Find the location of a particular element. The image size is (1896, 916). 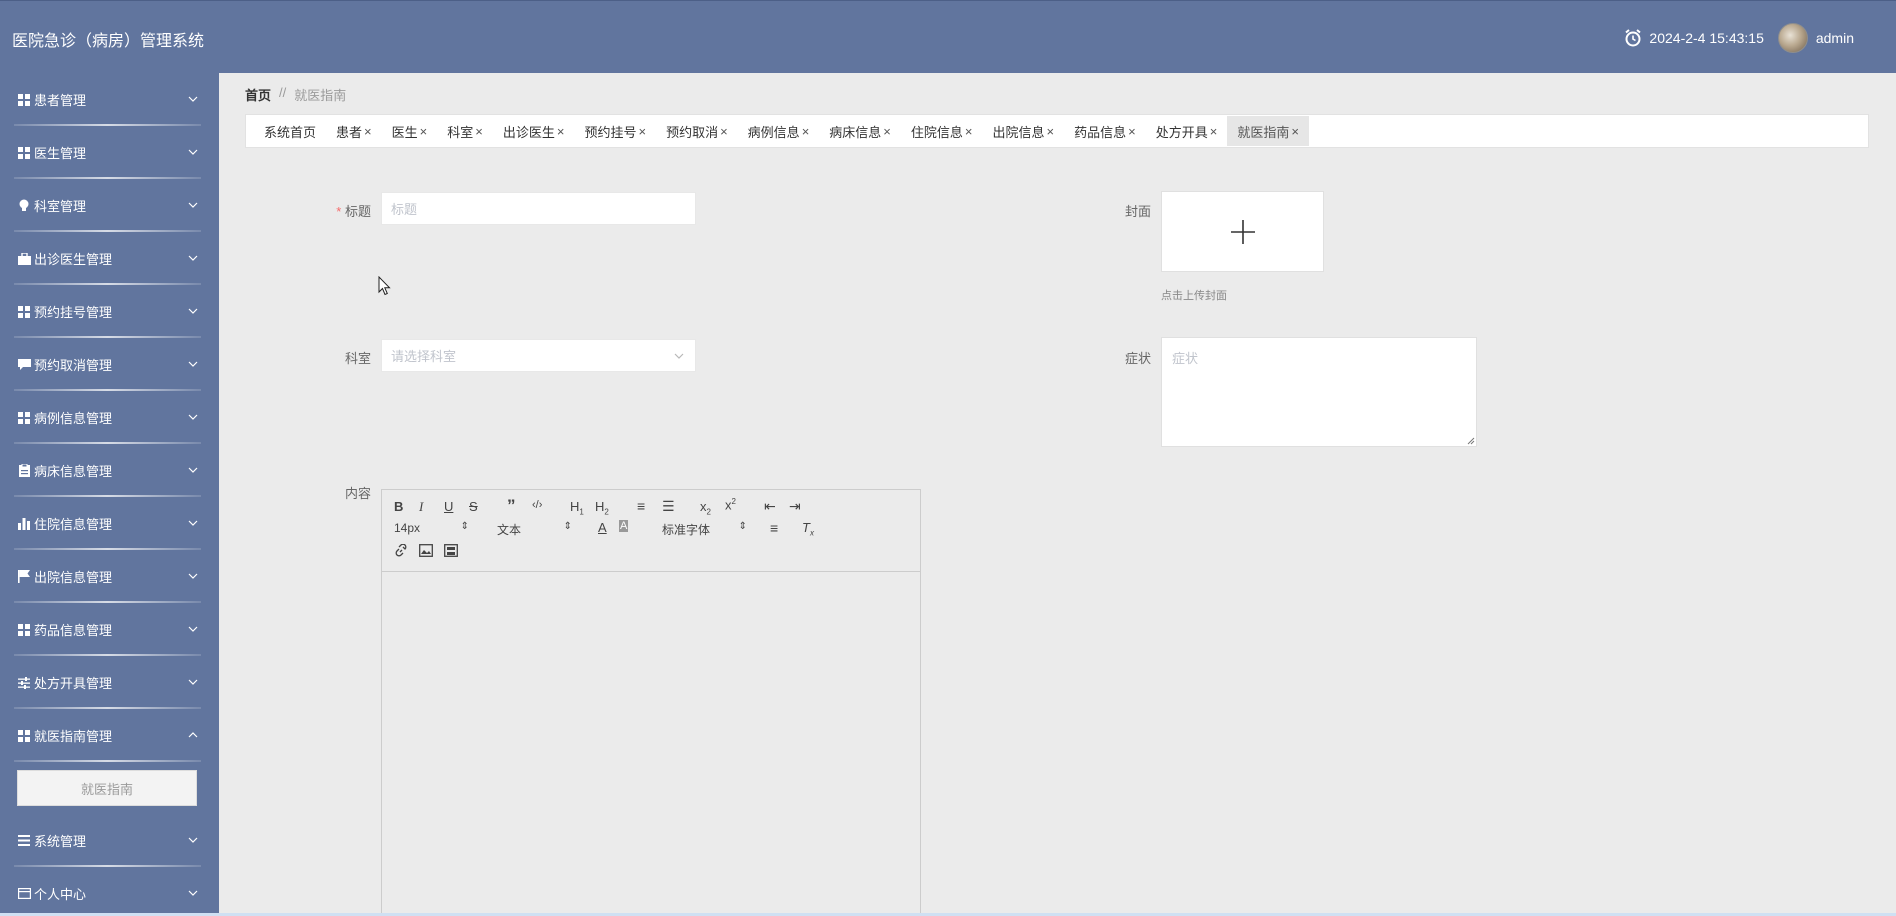

sidebar-item-system: 系统管理 is located at coordinates (109, 840).